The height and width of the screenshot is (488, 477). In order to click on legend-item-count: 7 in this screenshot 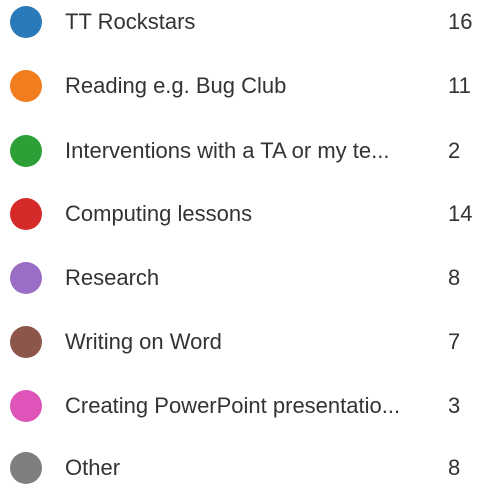, I will do `click(454, 341)`.